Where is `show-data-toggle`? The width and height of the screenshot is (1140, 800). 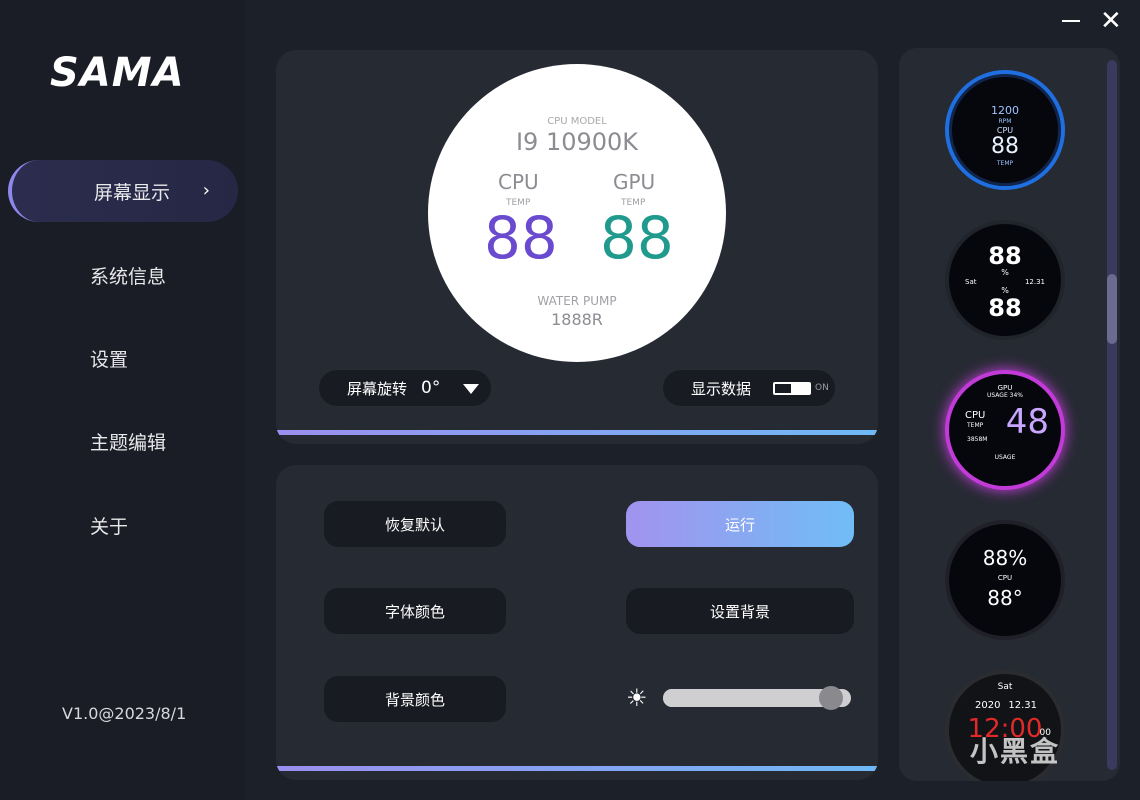
show-data-toggle is located at coordinates (792, 388).